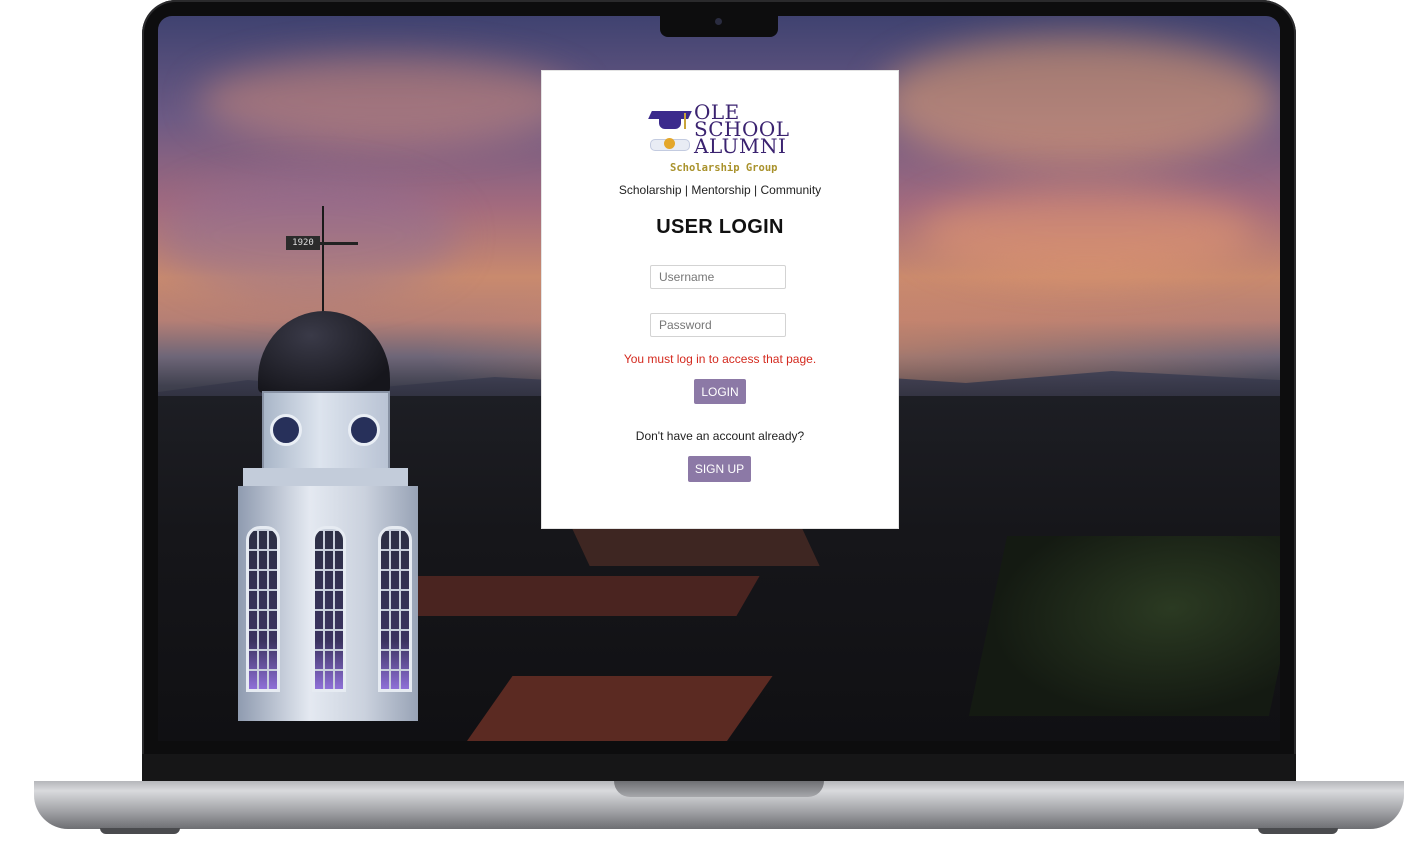 The width and height of the screenshot is (1404, 851). What do you see at coordinates (618, 708) in the screenshot?
I see `building-roof` at bounding box center [618, 708].